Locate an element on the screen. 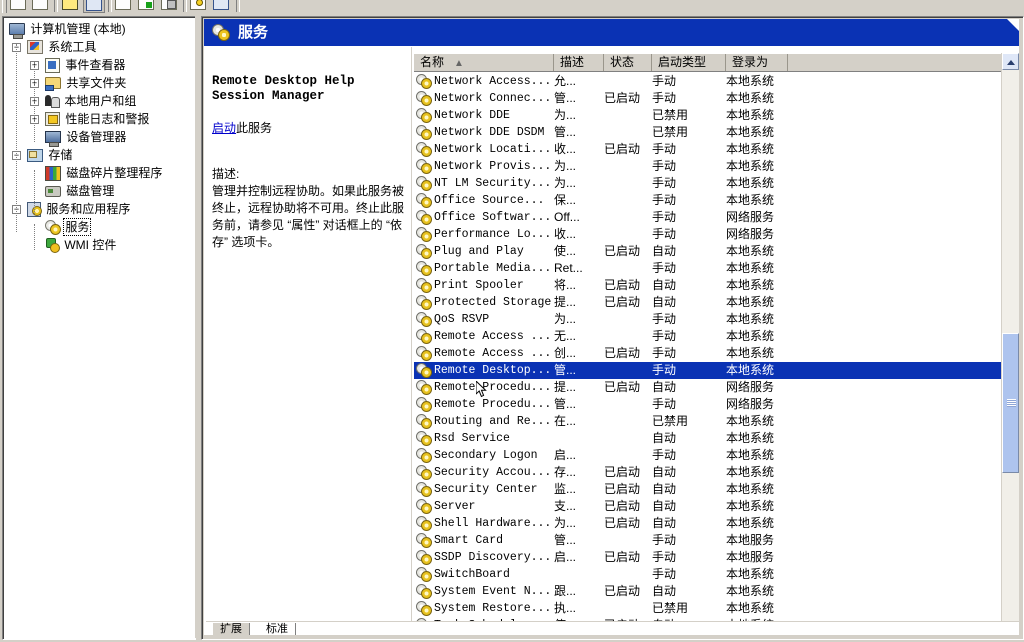 This screenshot has height=642, width=1024. refresh-button is located at coordinates (147, 6).